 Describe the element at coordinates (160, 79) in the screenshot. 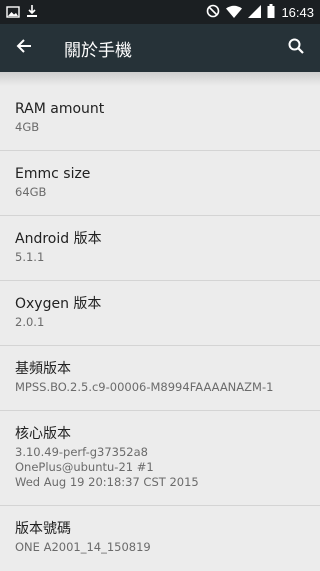

I see `toolbar-shadow` at that location.